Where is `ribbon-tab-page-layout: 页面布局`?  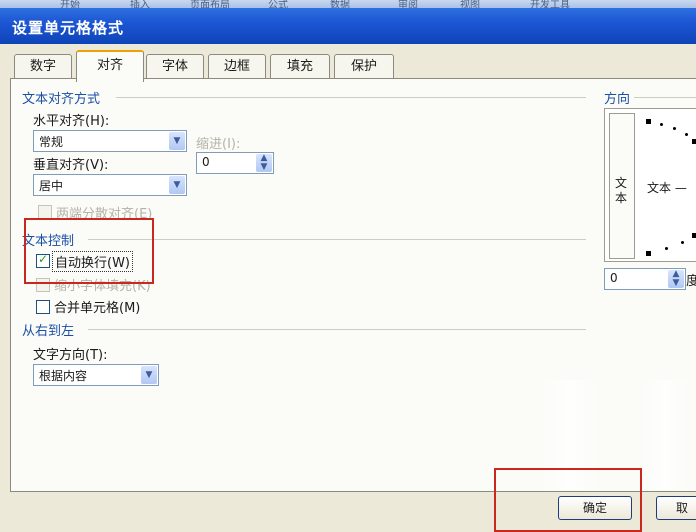 ribbon-tab-page-layout: 页面布局 is located at coordinates (210, 4).